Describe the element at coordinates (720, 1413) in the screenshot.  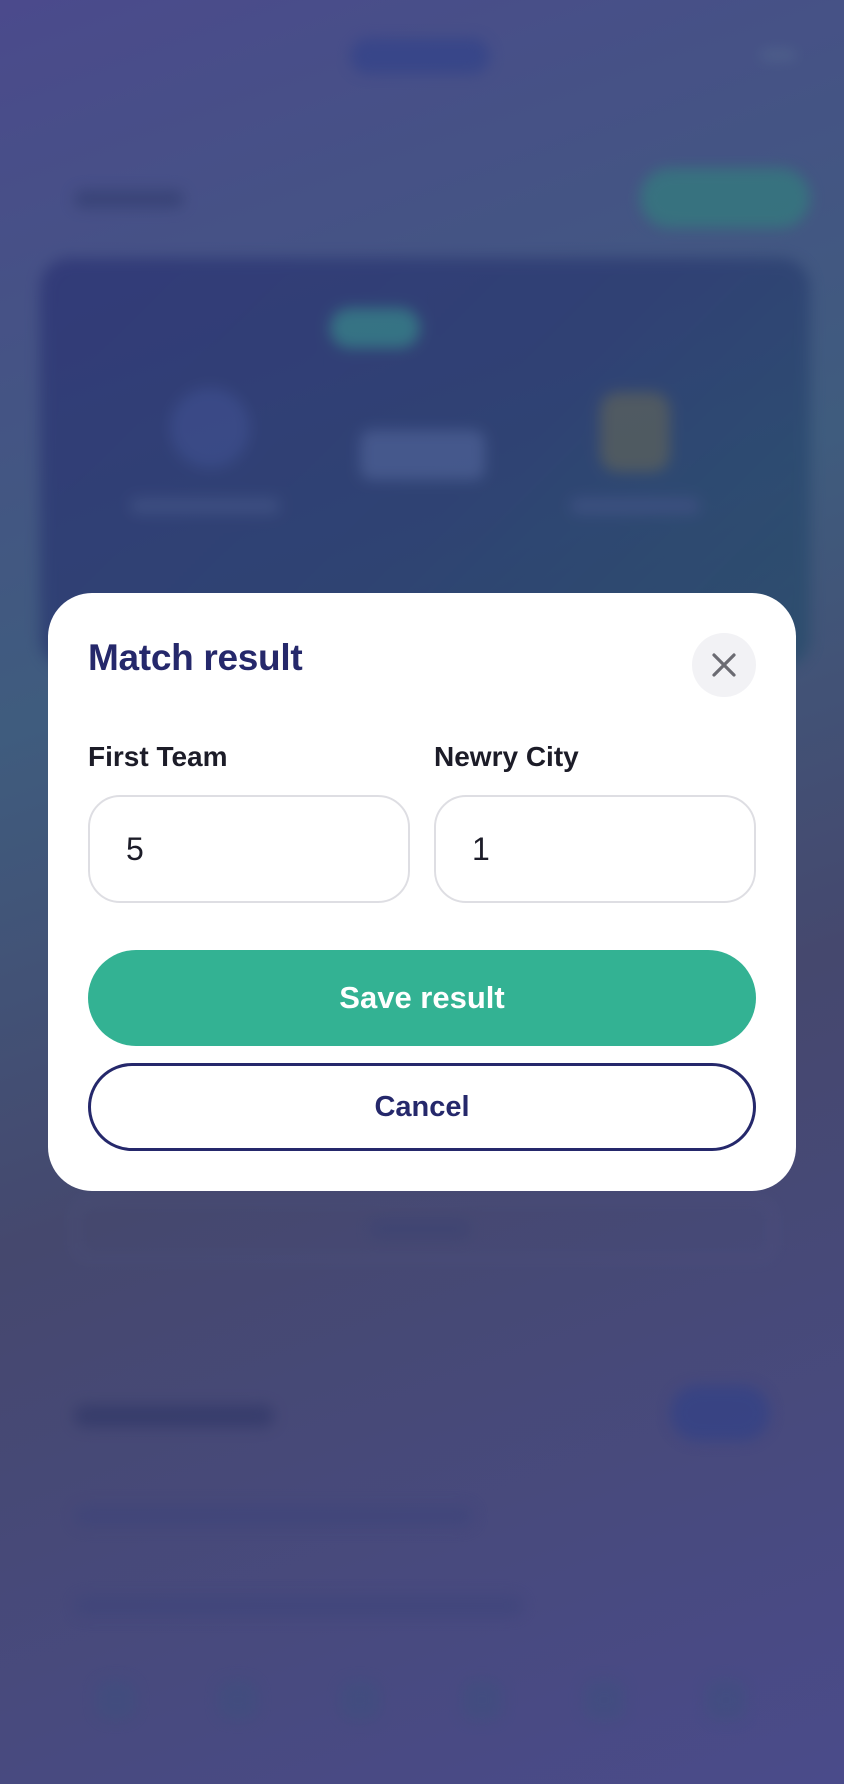
I see `section-action-button` at that location.